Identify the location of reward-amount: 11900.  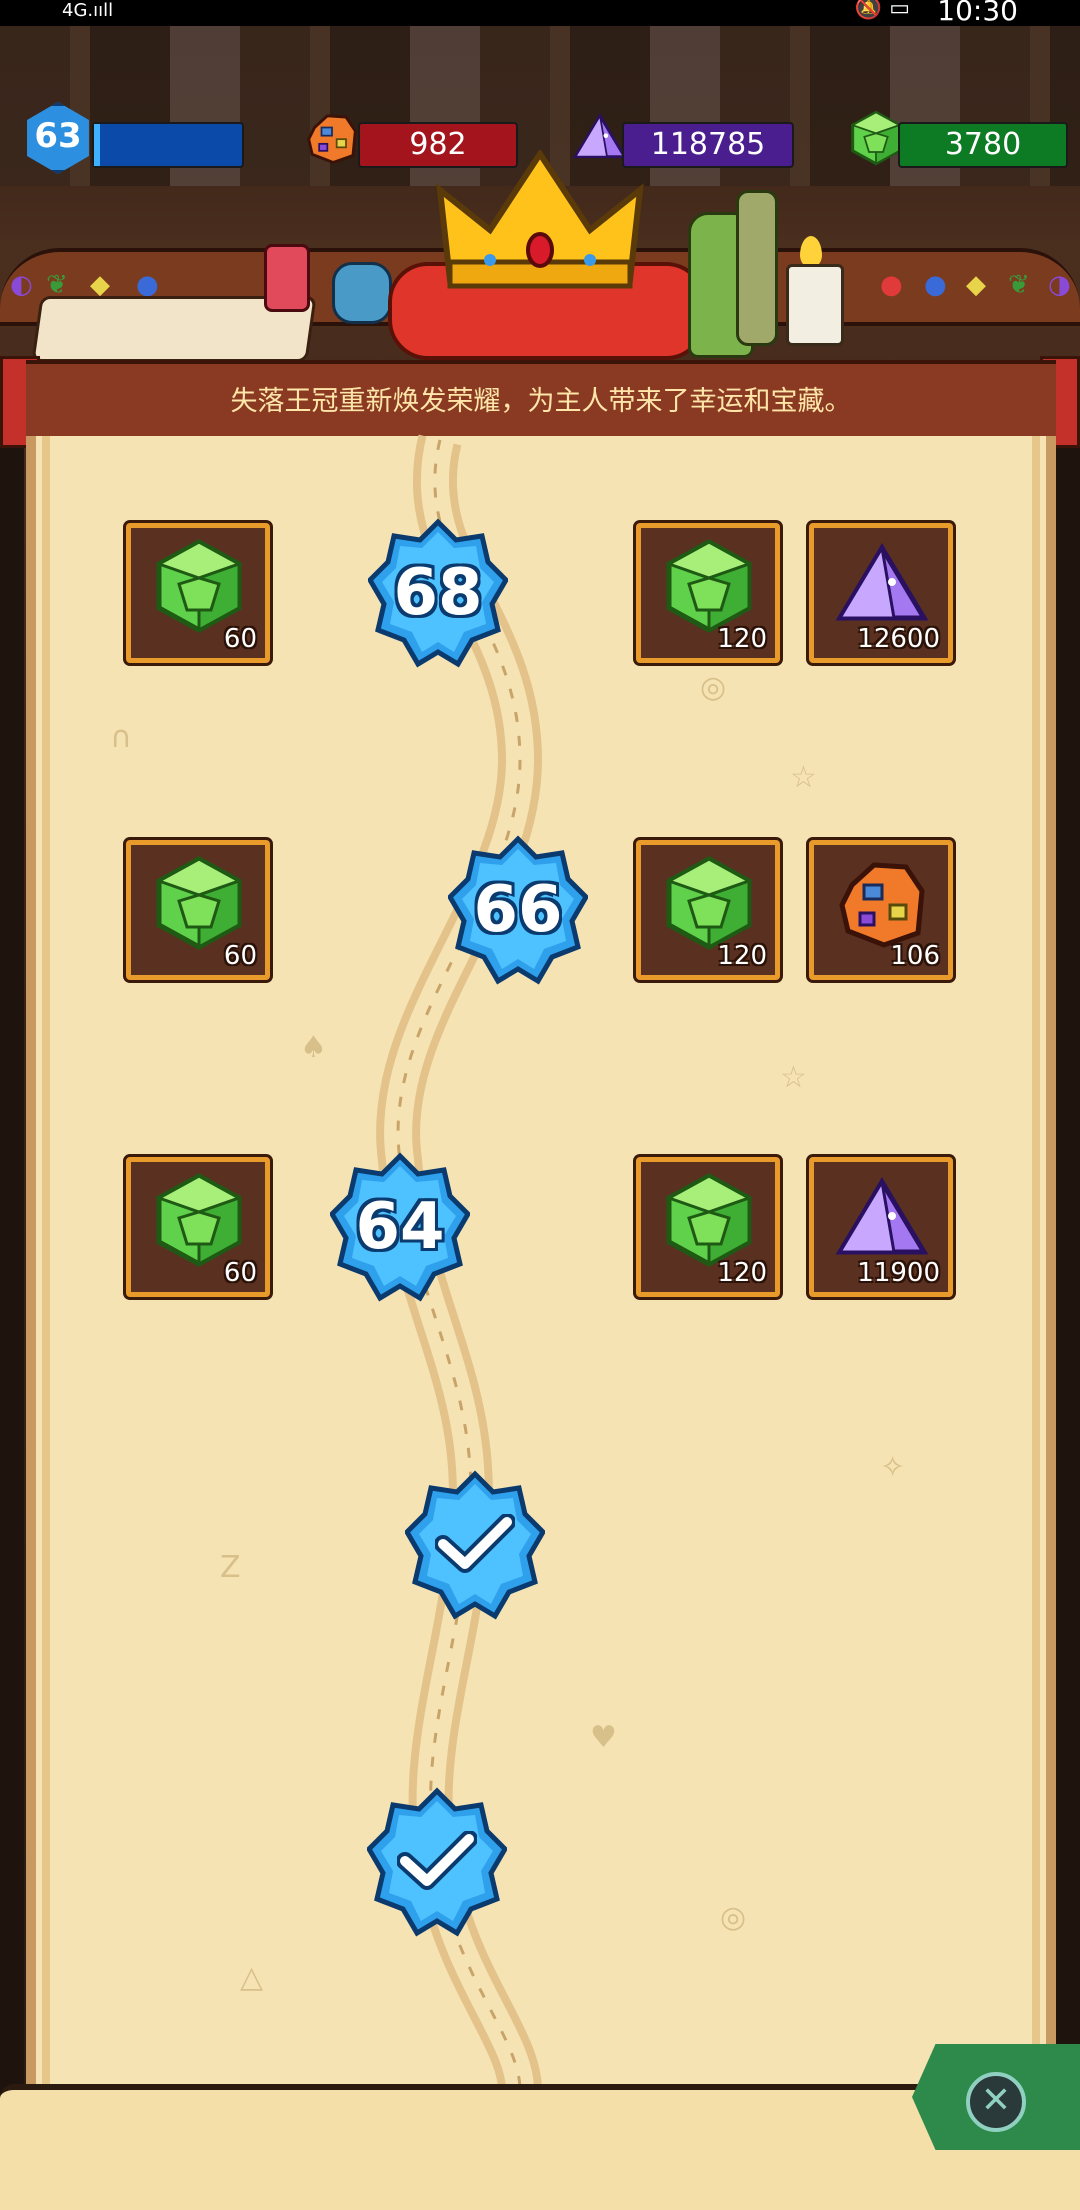
(898, 1273).